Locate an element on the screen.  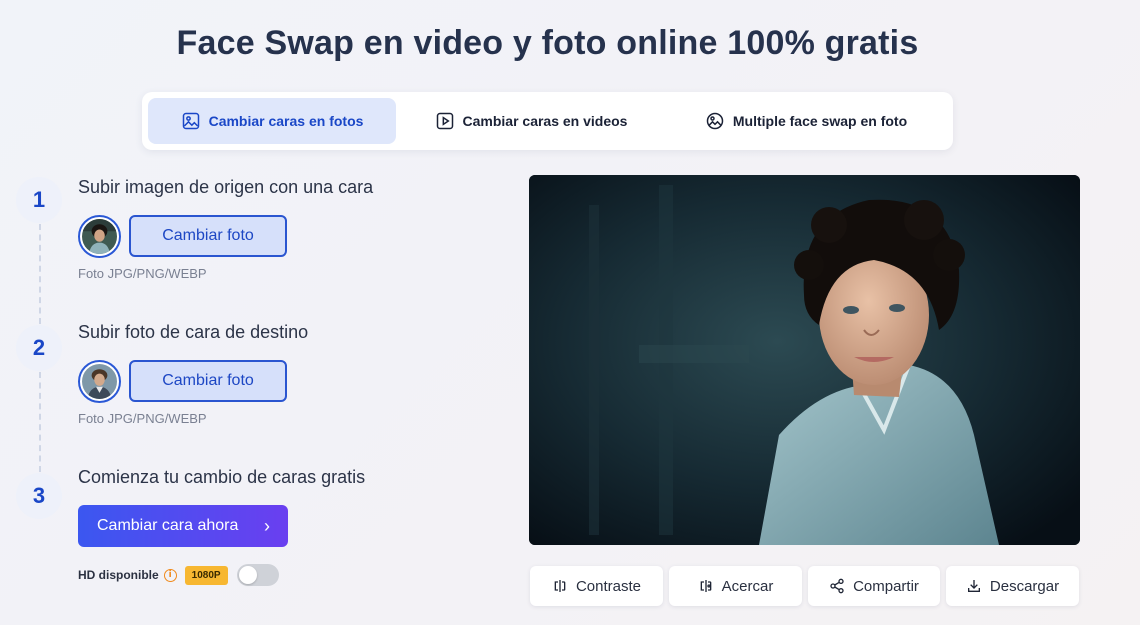
download-button: Descargar is located at coordinates (1012, 586).